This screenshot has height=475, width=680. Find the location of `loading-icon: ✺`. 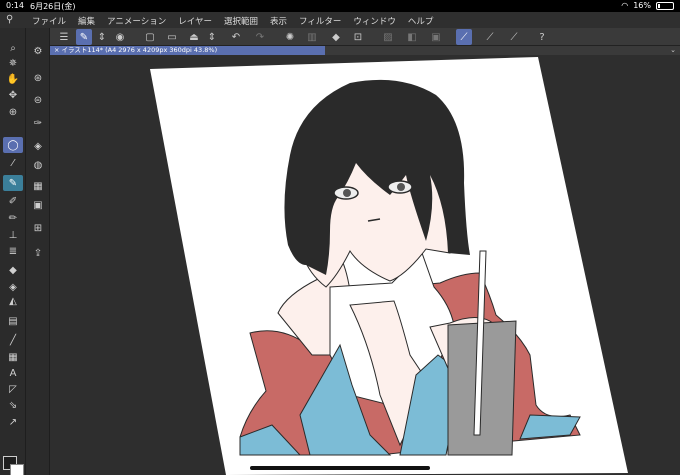

loading-icon: ✺ is located at coordinates (290, 37).